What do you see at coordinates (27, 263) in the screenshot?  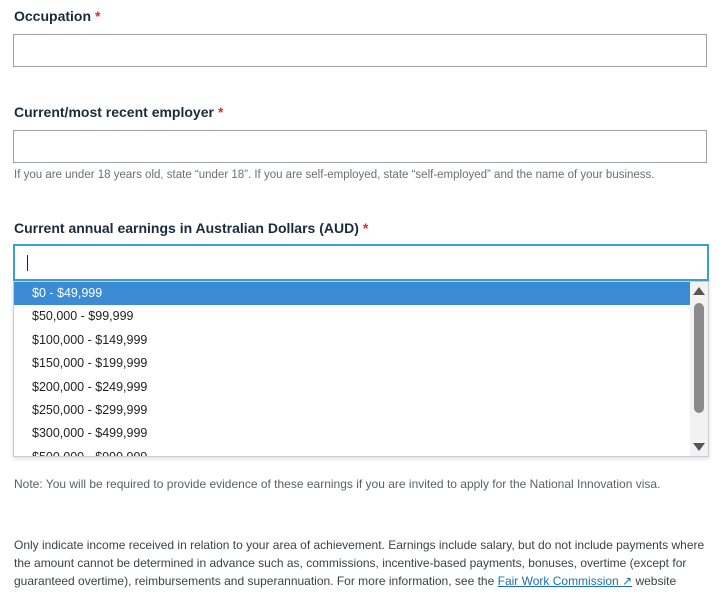 I see `text-cursor` at bounding box center [27, 263].